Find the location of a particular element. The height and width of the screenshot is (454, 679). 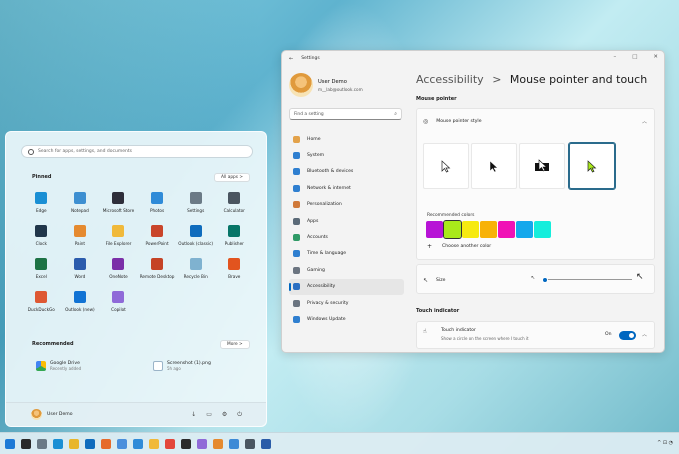

nav-item-gaming: Gaming is located at coordinates (346, 270).